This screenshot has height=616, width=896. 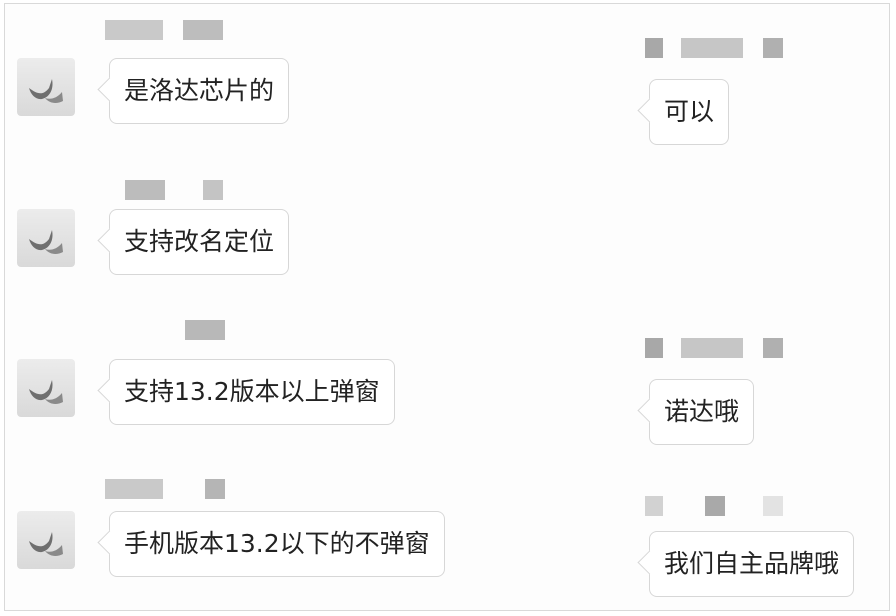 I want to click on message-text: 支持改名定位, so click(x=199, y=241).